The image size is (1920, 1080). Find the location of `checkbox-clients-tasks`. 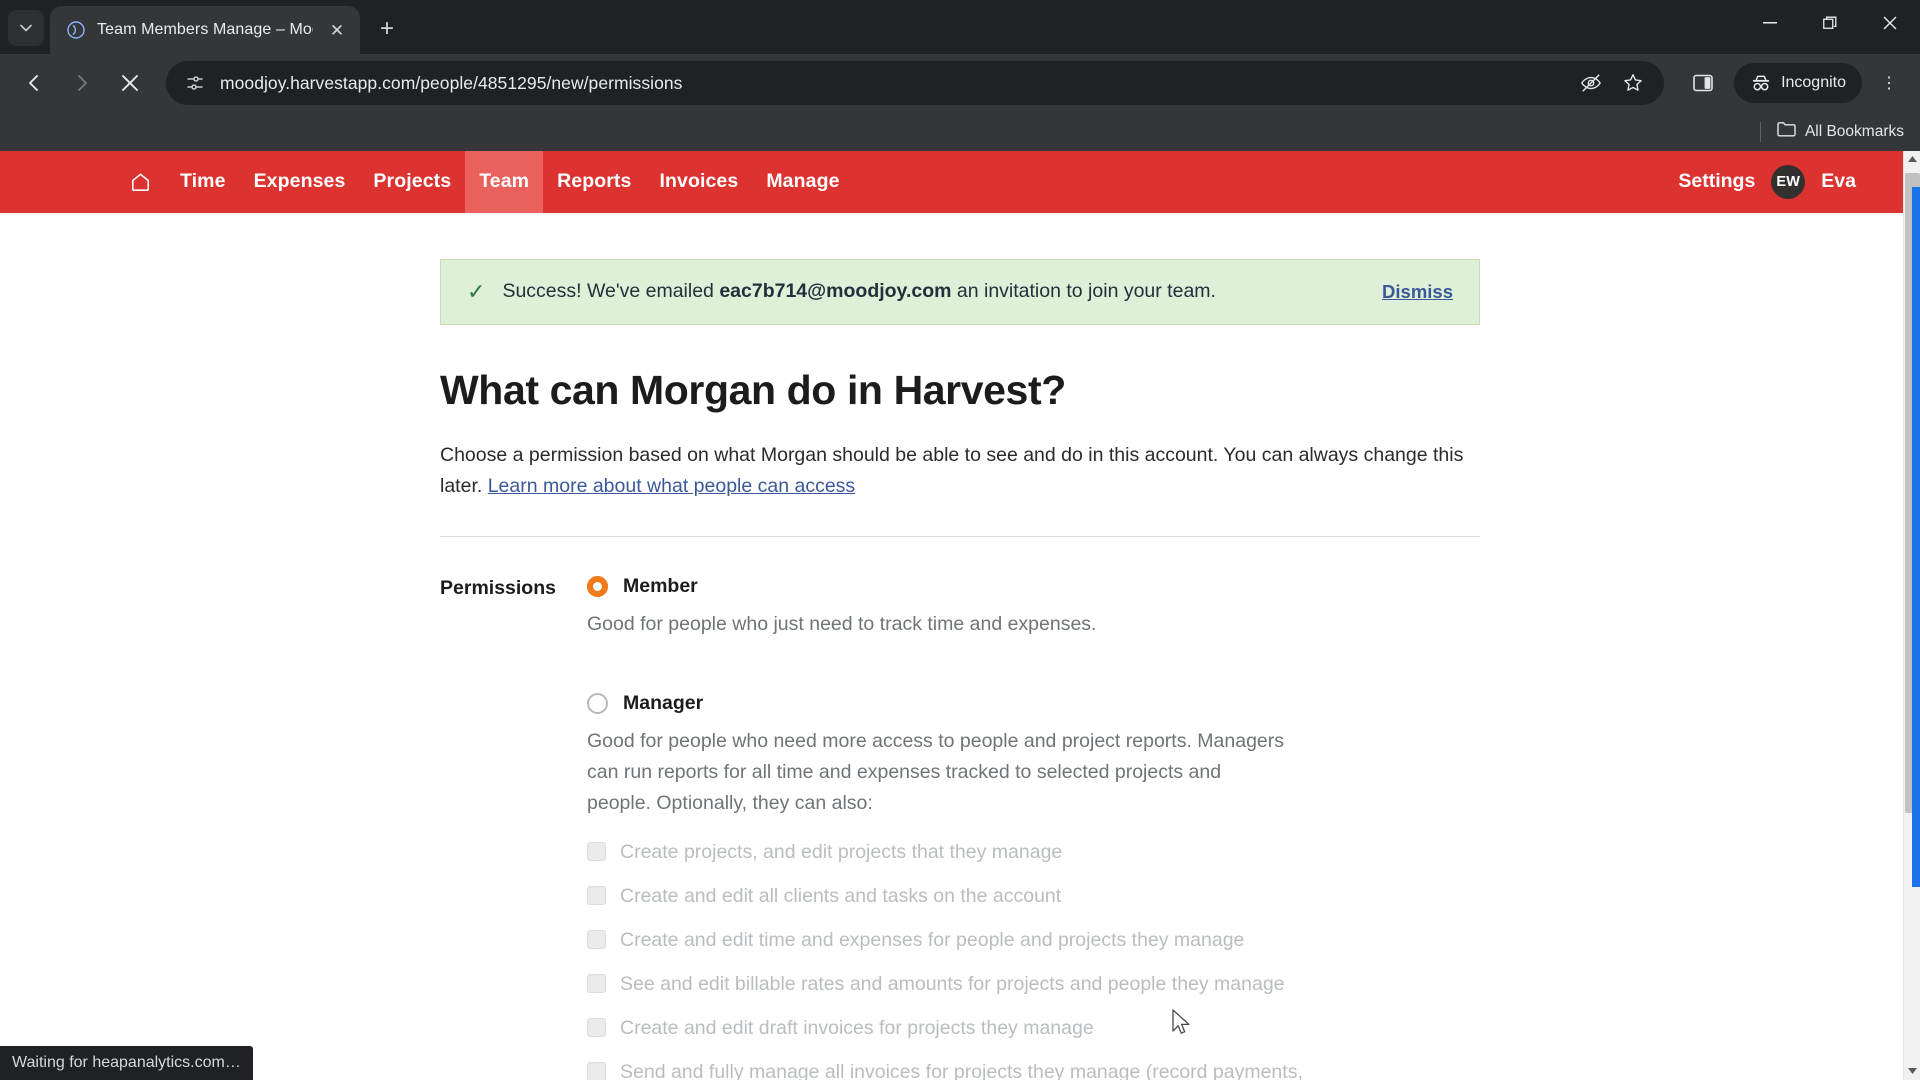

checkbox-clients-tasks is located at coordinates (596, 895).